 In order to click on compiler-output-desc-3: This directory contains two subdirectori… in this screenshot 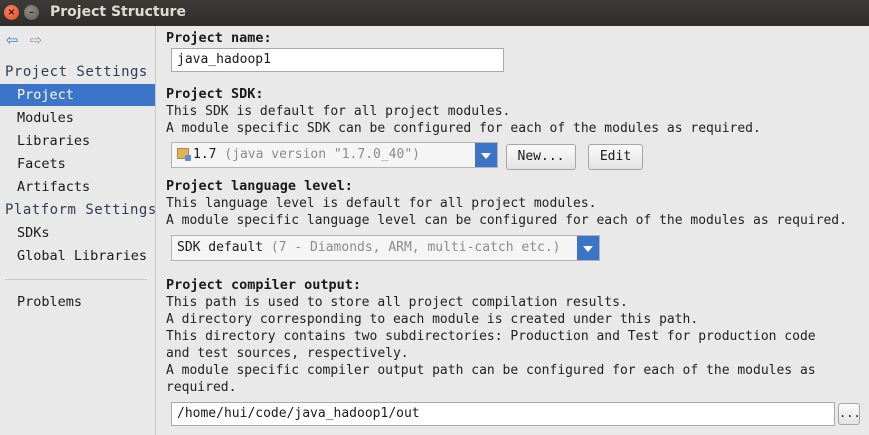, I will do `click(491, 336)`.